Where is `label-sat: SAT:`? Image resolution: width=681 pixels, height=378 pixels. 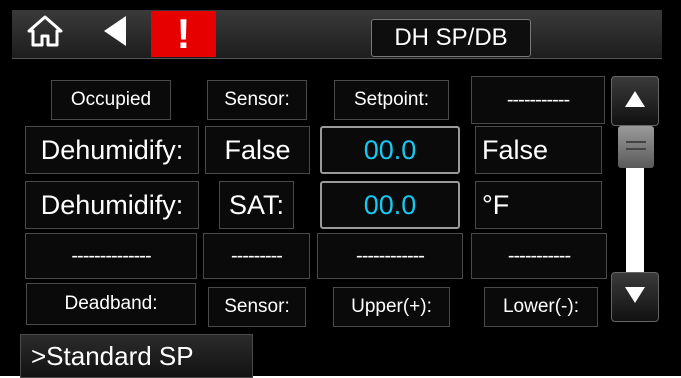
label-sat: SAT: is located at coordinates (256, 205).